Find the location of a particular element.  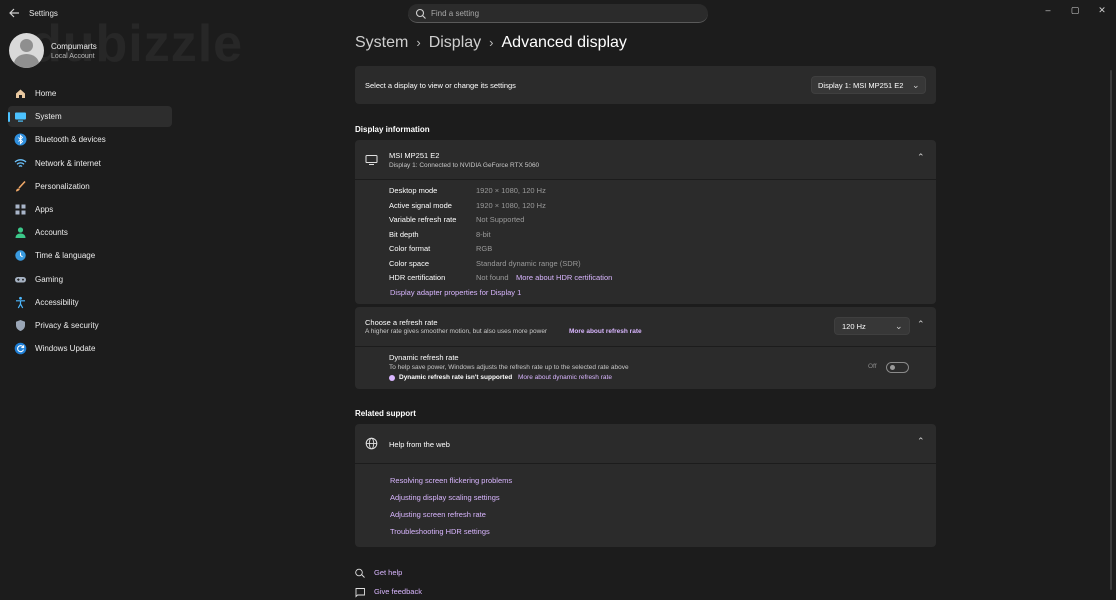

sidebar-item-bluetooth: Bluetooth & devices is located at coordinates (90, 139).